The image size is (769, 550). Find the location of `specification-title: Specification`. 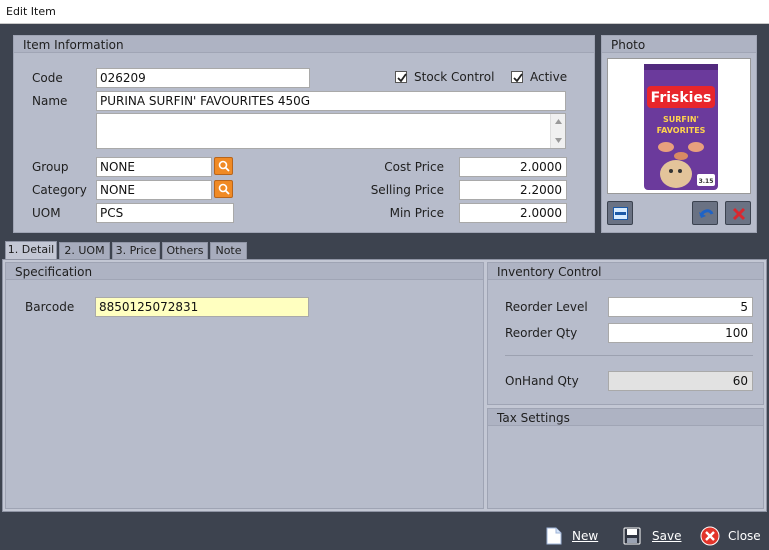

specification-title: Specification is located at coordinates (54, 272).